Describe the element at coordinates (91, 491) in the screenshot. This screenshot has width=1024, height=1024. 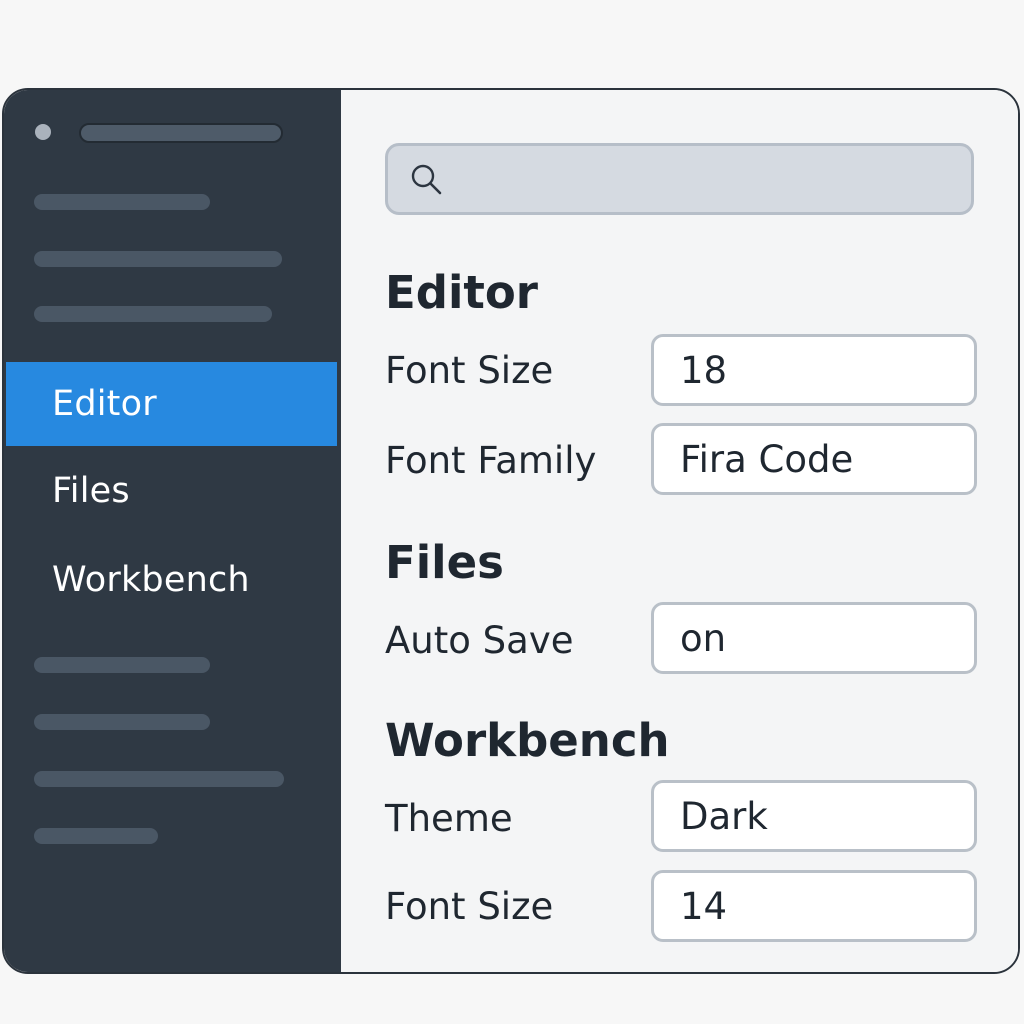
I see `sidebar-item-label: Files` at that location.